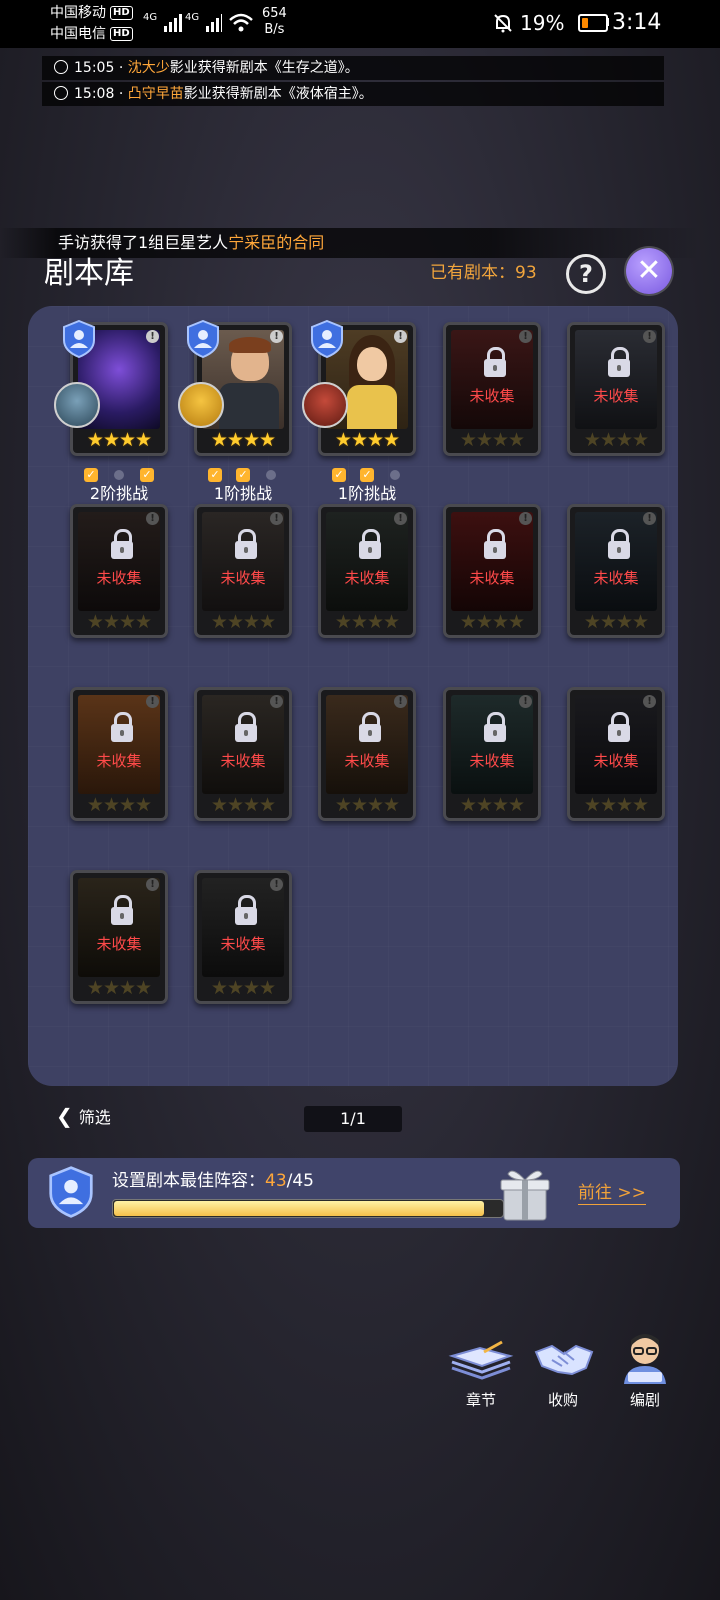 Image resolution: width=720 pixels, height=1600 pixels. What do you see at coordinates (607, 22) in the screenshot?
I see `battery-tip` at bounding box center [607, 22].